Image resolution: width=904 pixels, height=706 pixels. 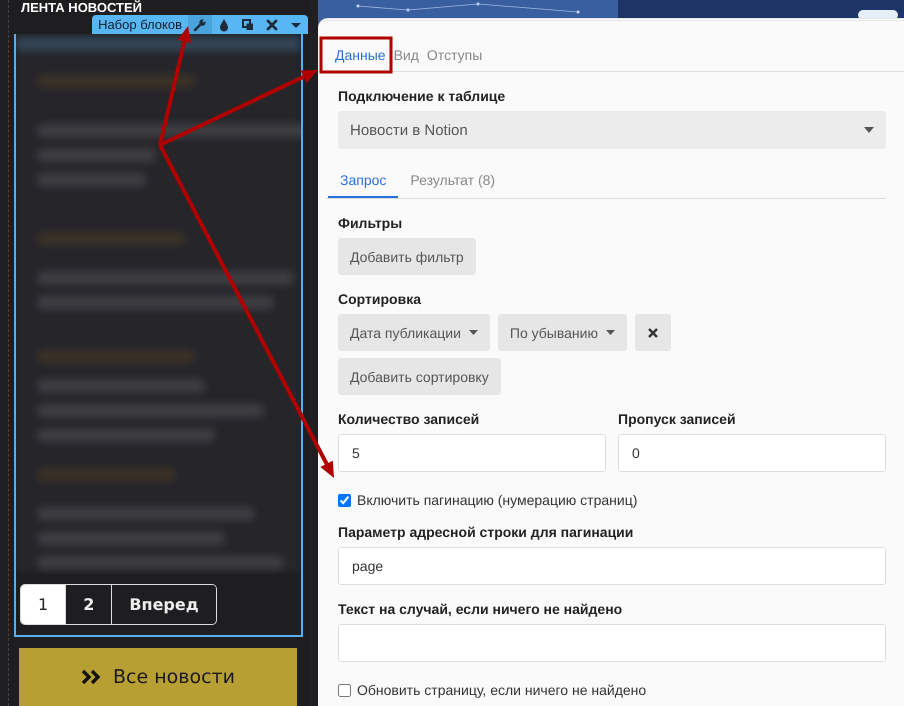 I want to click on field-label: Количество записей, so click(x=409, y=419).